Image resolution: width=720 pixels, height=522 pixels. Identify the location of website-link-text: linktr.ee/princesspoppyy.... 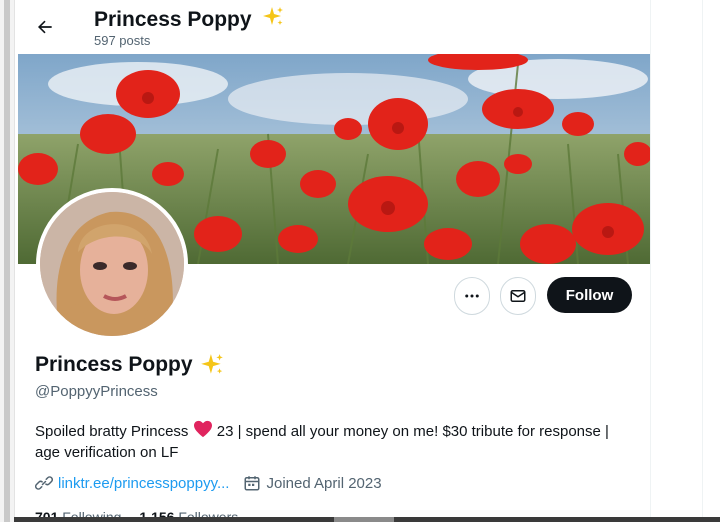
(143, 483).